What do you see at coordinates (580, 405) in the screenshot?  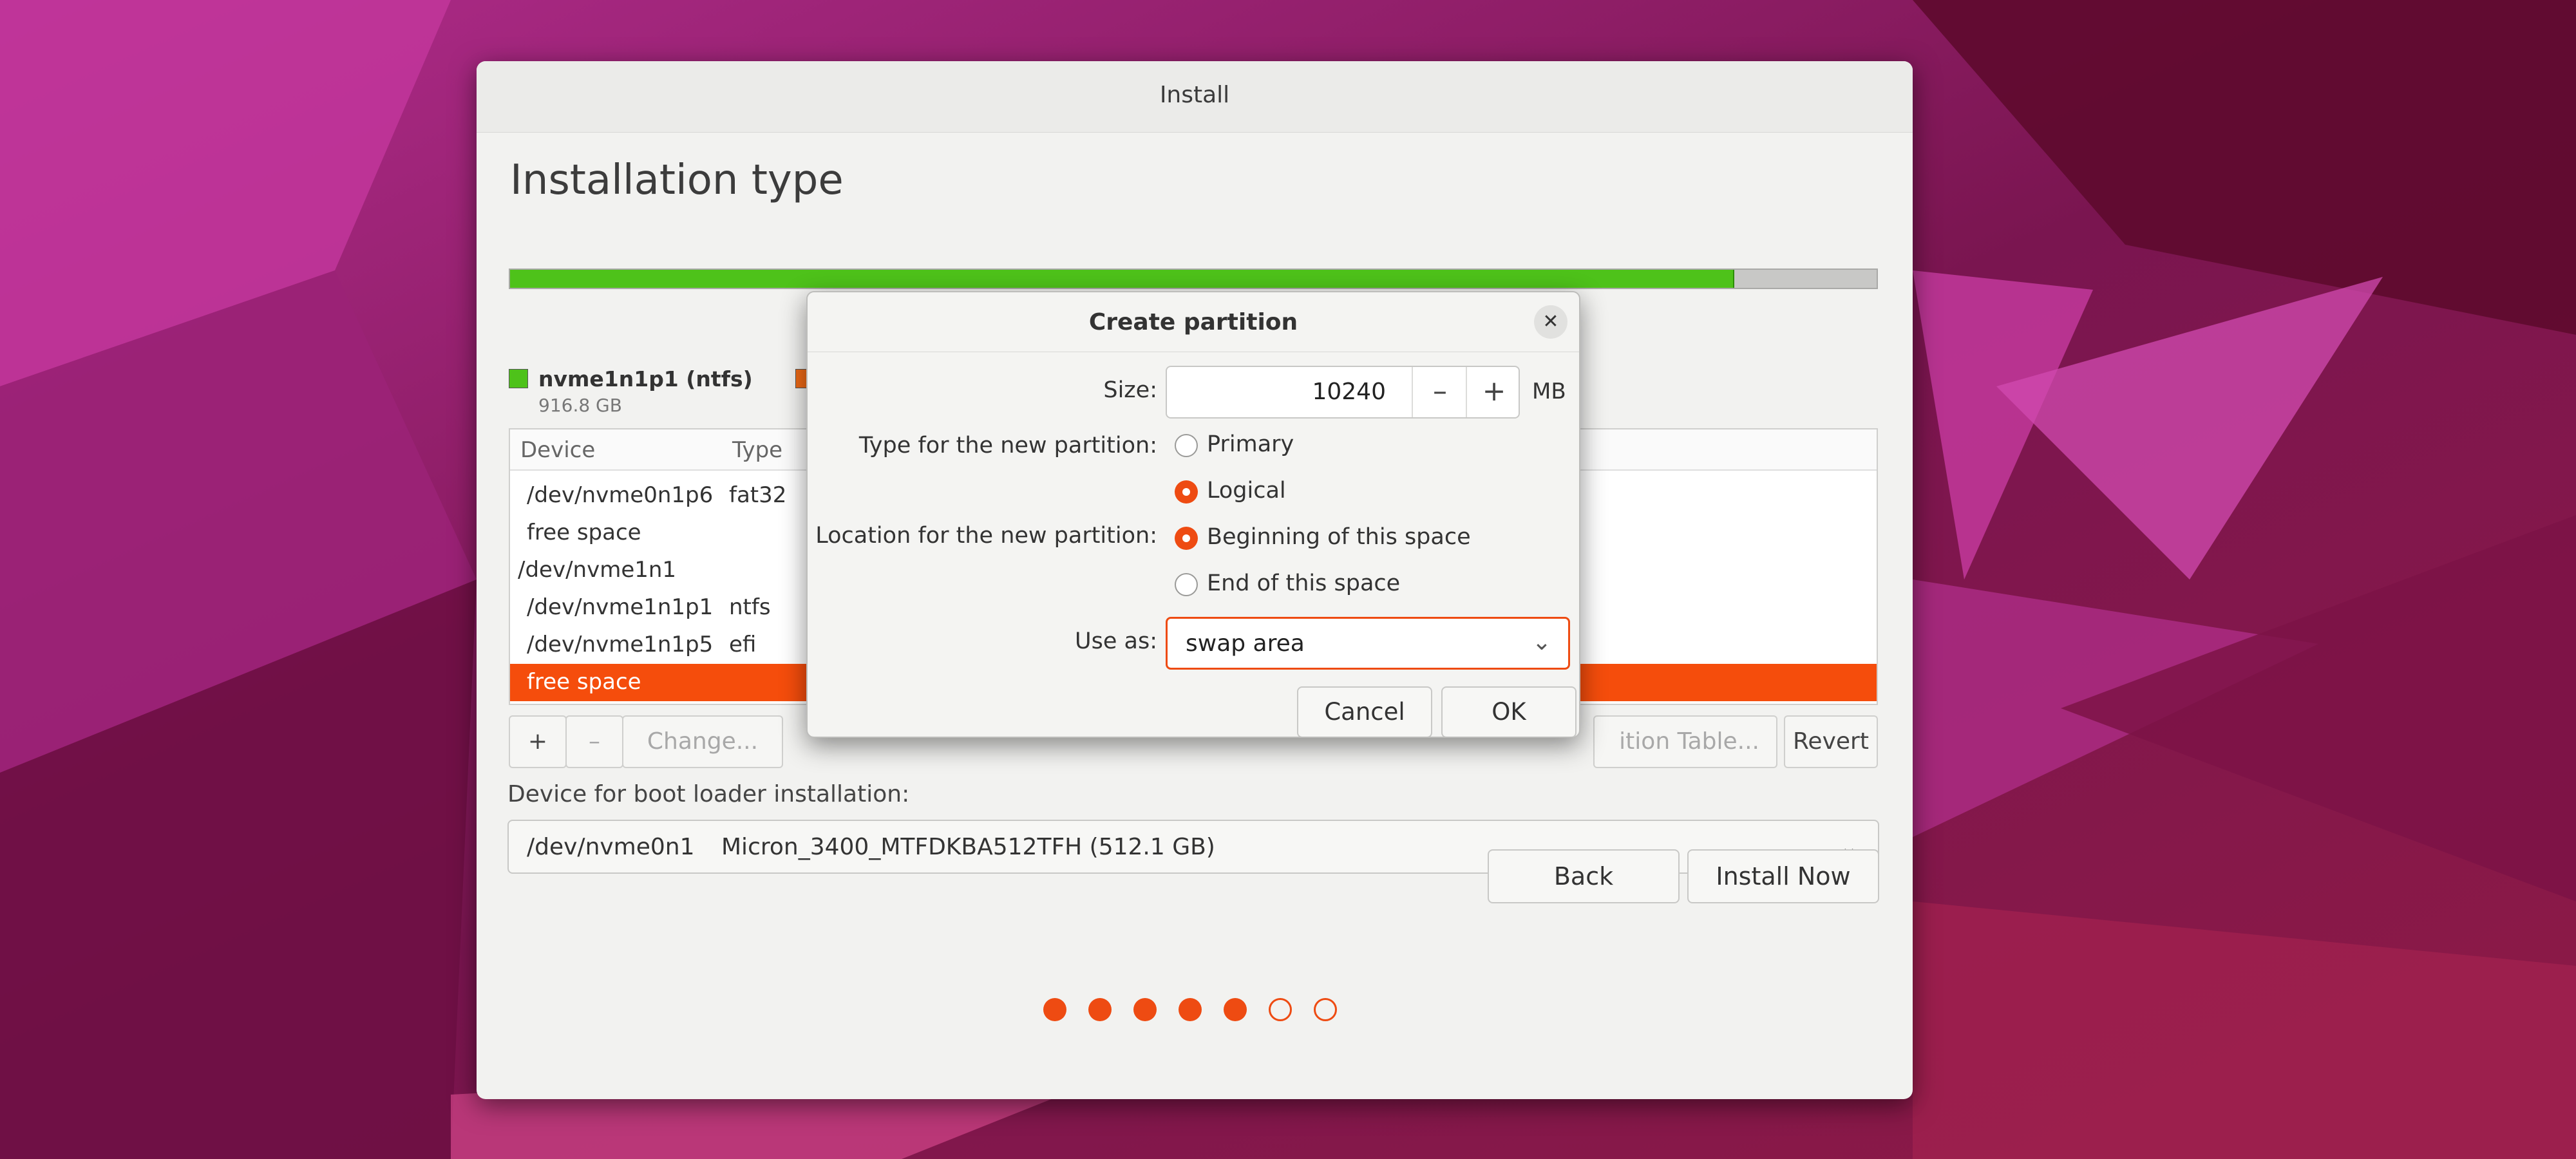 I see `legend-size: 916.8 GB` at bounding box center [580, 405].